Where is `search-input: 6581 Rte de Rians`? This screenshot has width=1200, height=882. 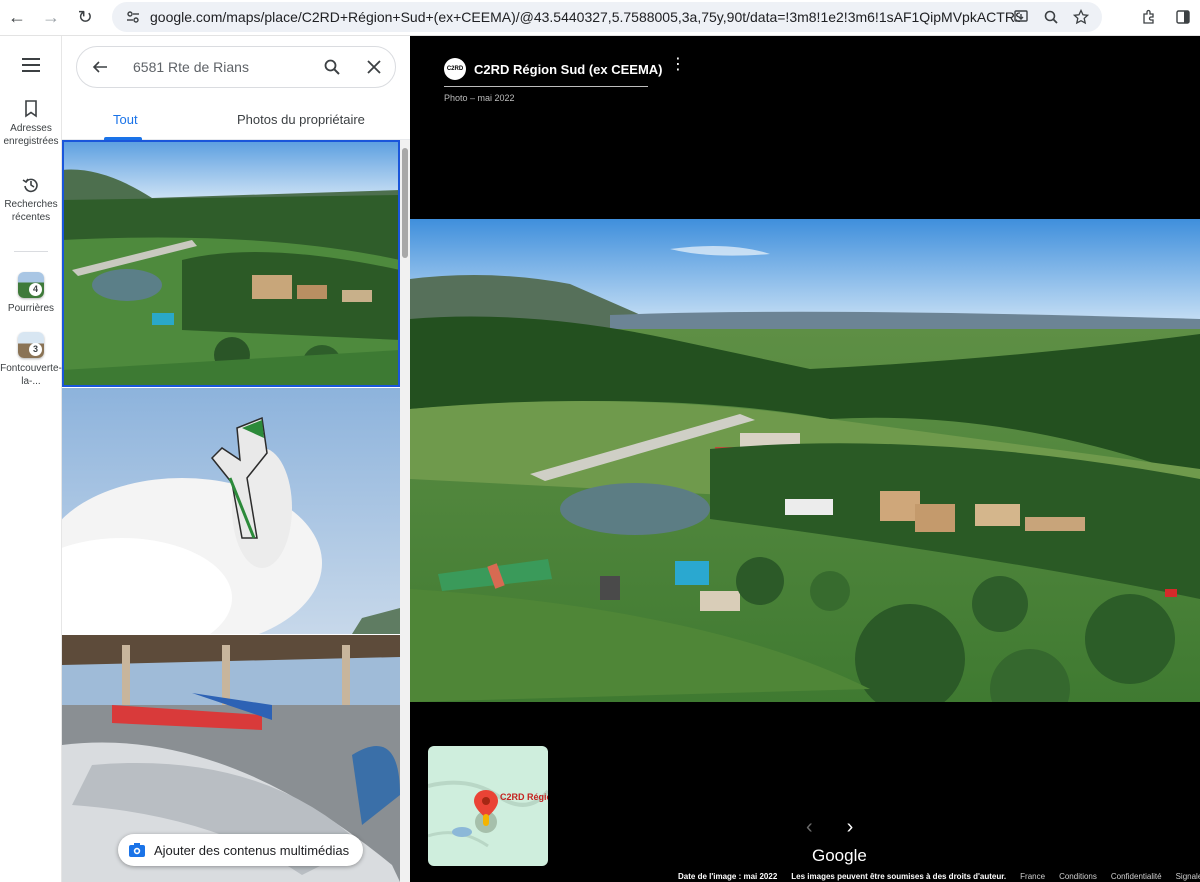
search-input: 6581 Rte de Rians is located at coordinates (217, 67).